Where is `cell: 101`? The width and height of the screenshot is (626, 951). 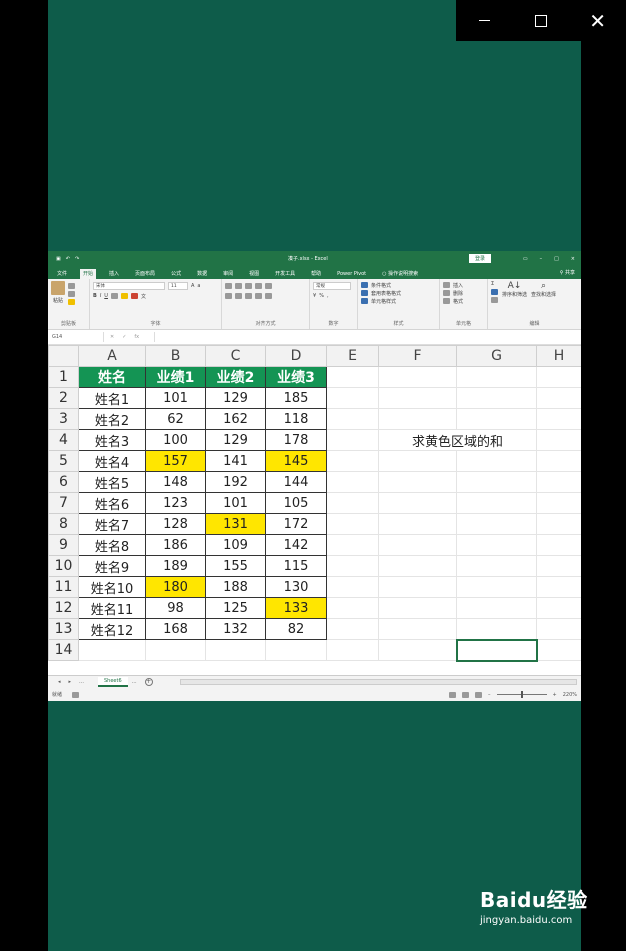 cell: 101 is located at coordinates (235, 503).